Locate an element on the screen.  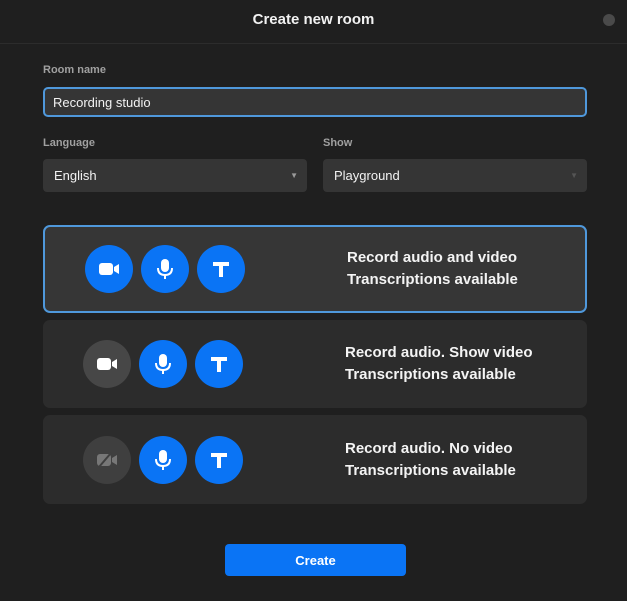
mode-title: Record audio. No video is located at coordinates (429, 448).